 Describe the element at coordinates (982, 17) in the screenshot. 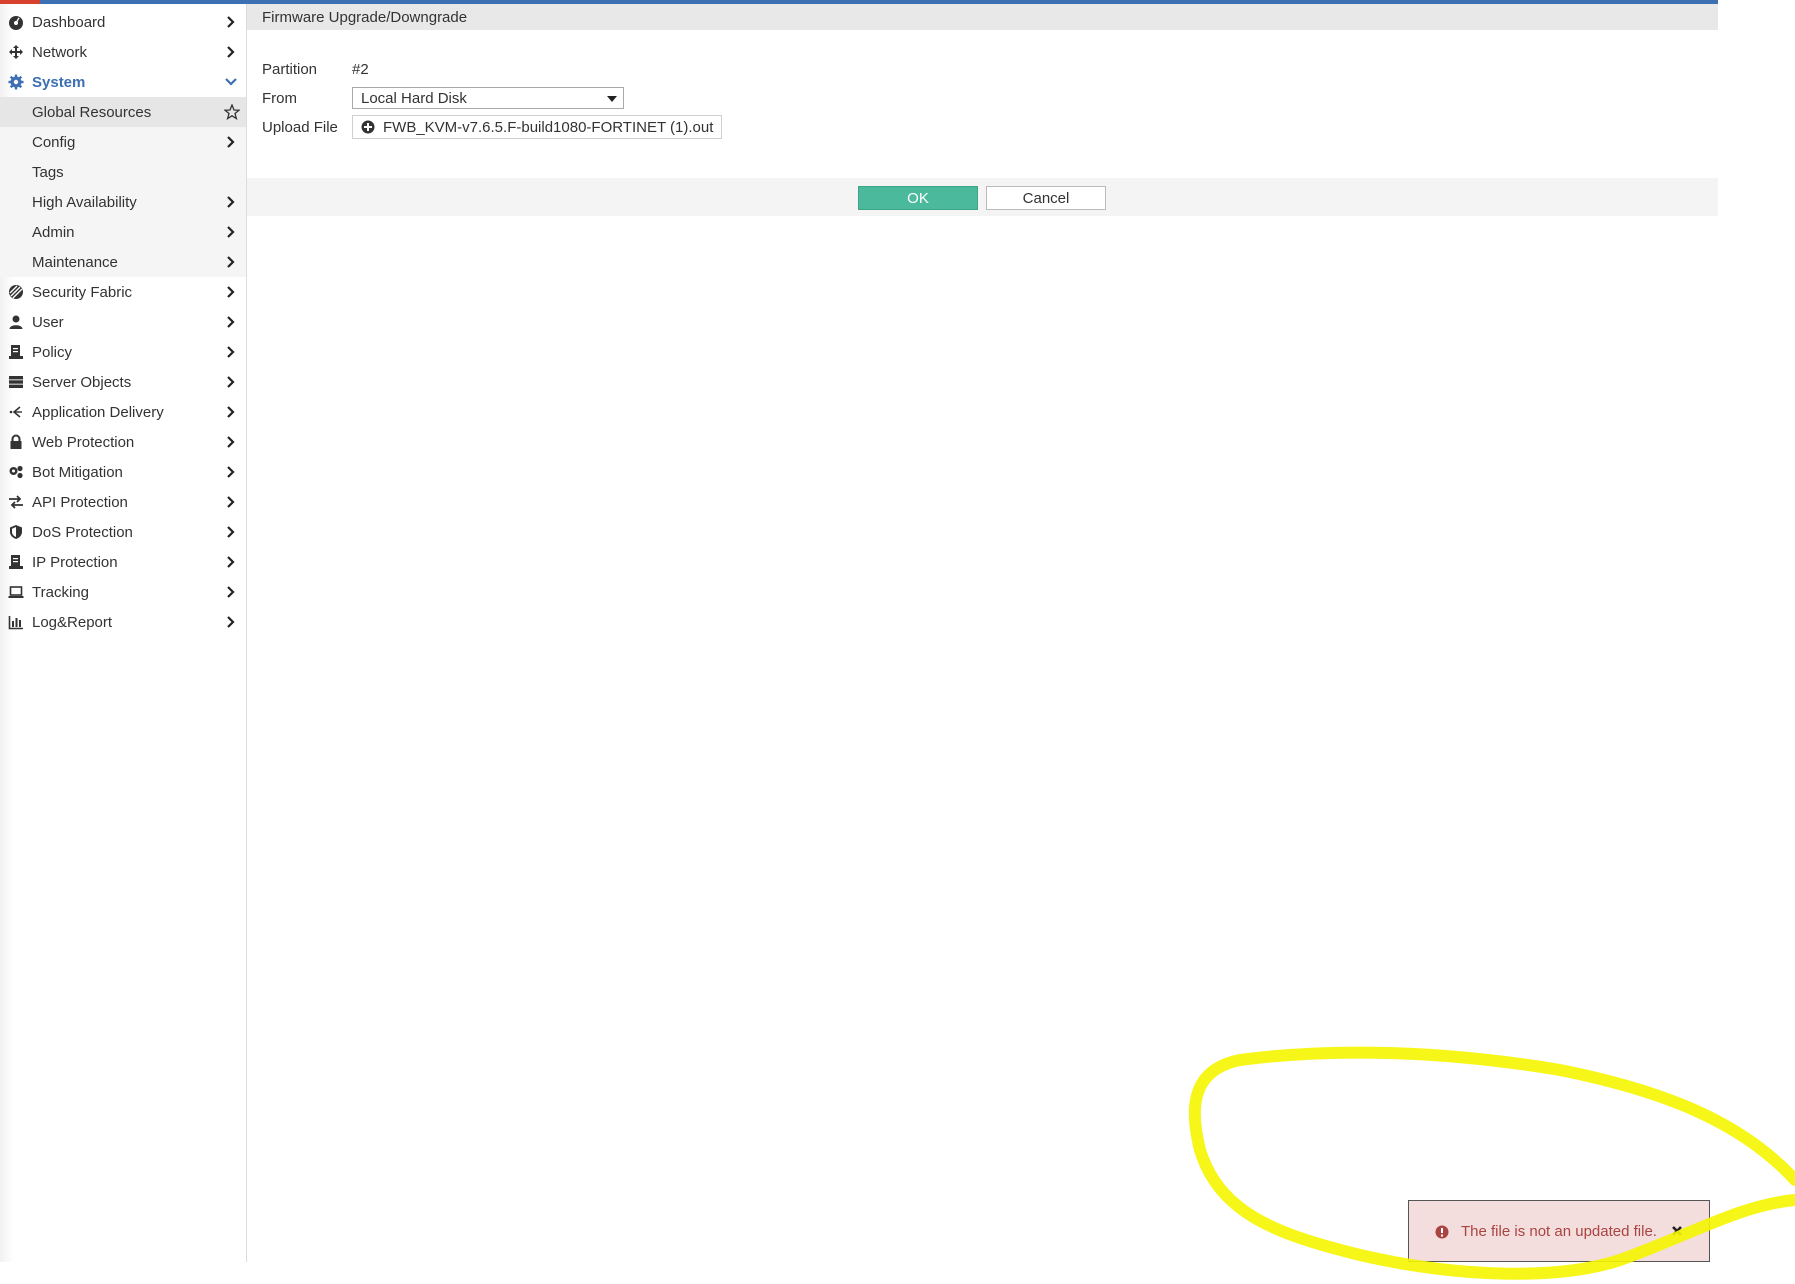

I see `page-title-bar: Firmware Upgrade/Downgrade` at that location.